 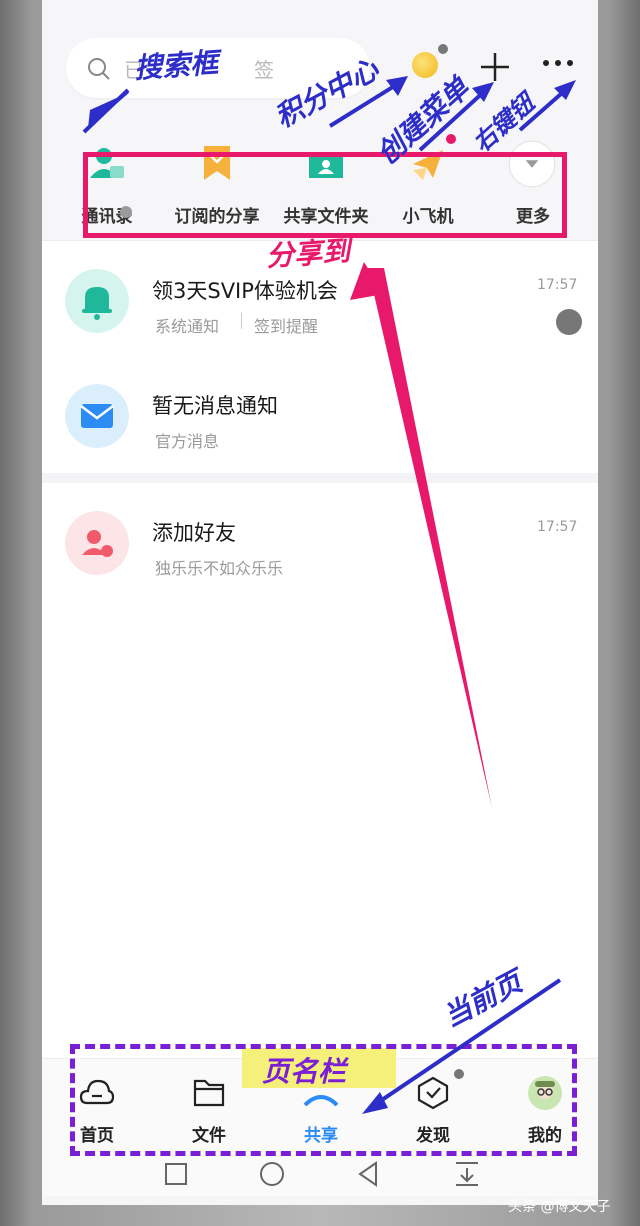 I want to click on arrow-current-page-head, so click(x=375, y=1103).